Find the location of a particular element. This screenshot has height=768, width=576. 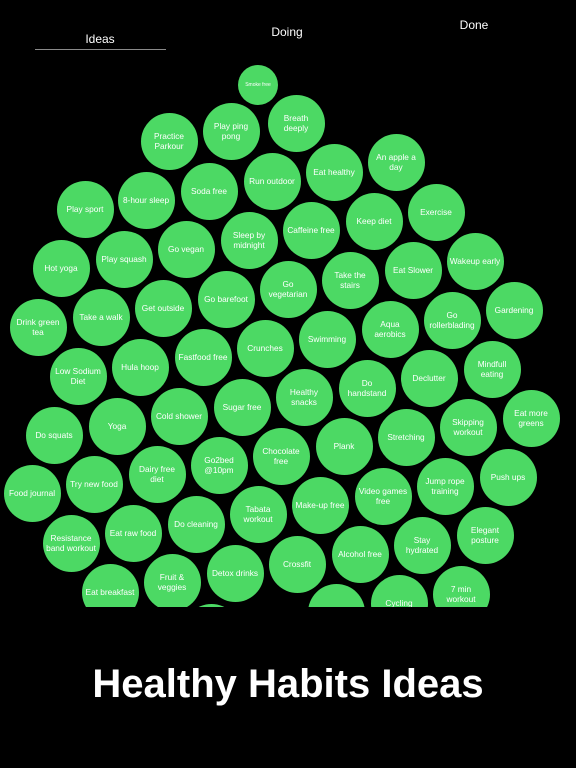

idea-bubble-label: Sleep by midnight is located at coordinates (249, 240).